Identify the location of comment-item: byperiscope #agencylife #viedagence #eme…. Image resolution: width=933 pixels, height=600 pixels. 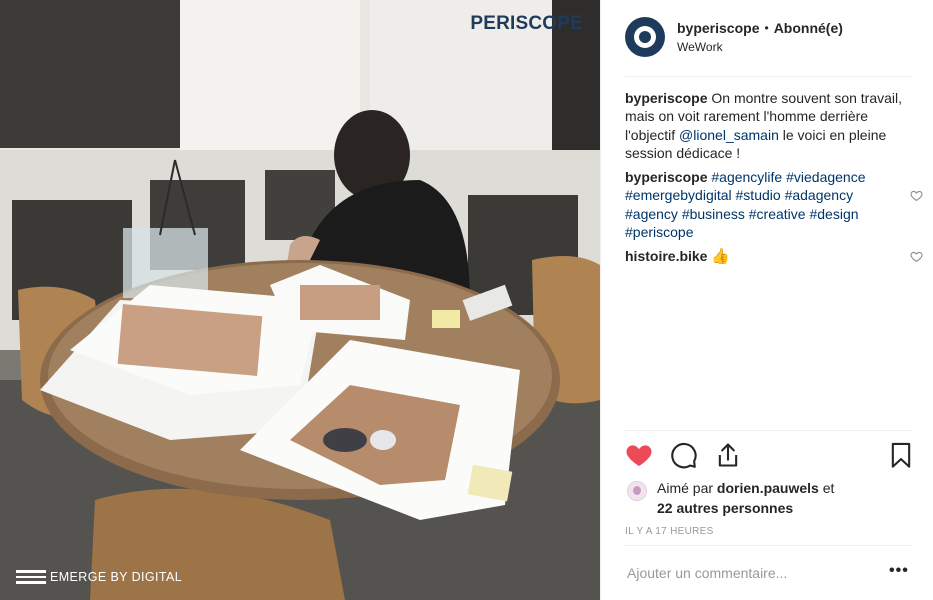
(774, 204).